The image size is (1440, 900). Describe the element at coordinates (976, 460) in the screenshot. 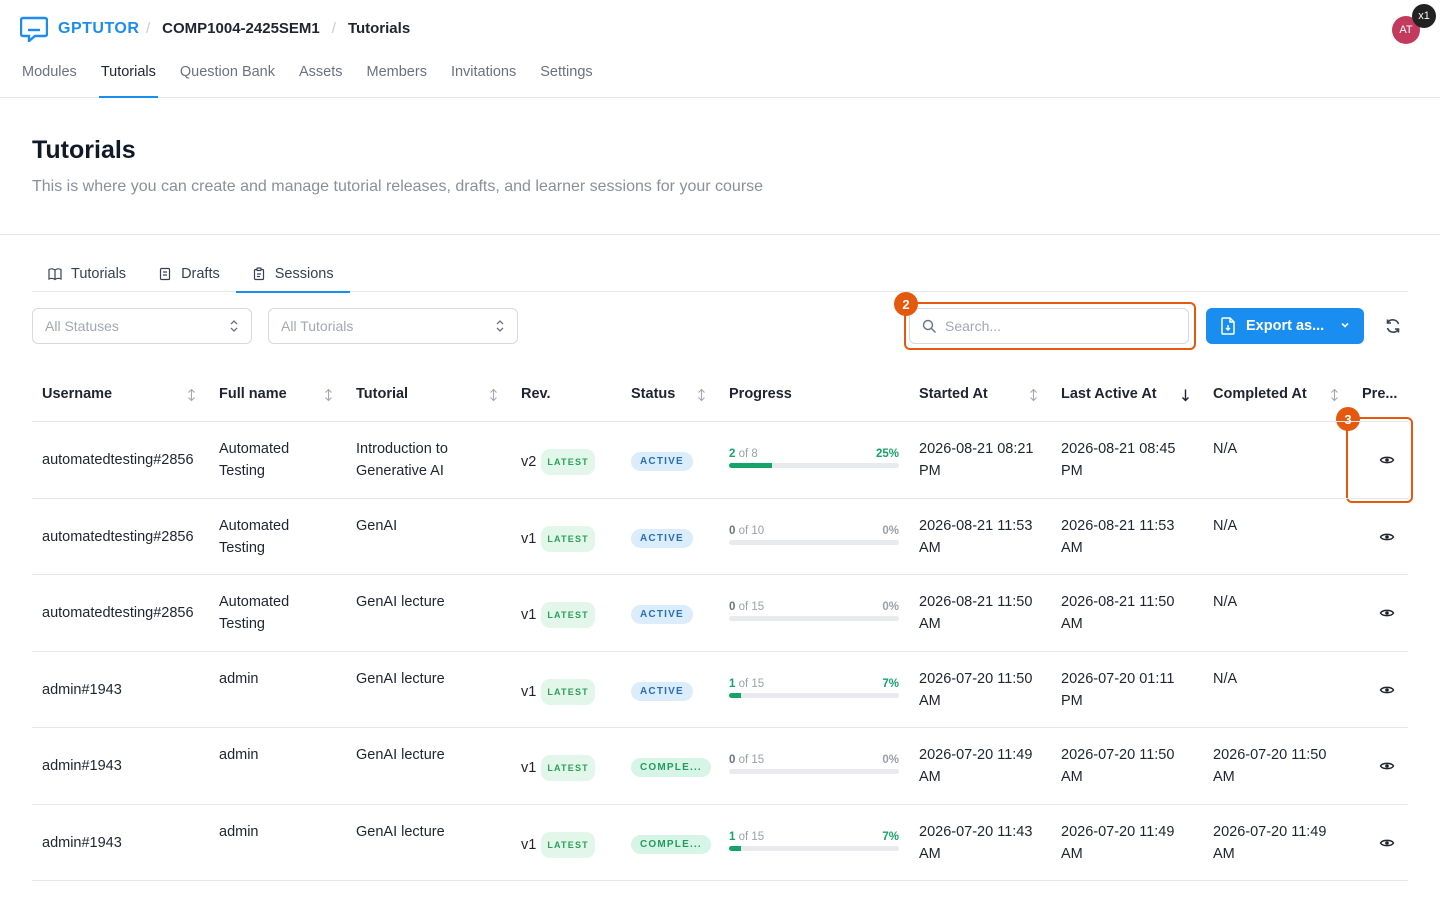

I see `cell-started-at: 2026-08-21 08:21 PM` at that location.